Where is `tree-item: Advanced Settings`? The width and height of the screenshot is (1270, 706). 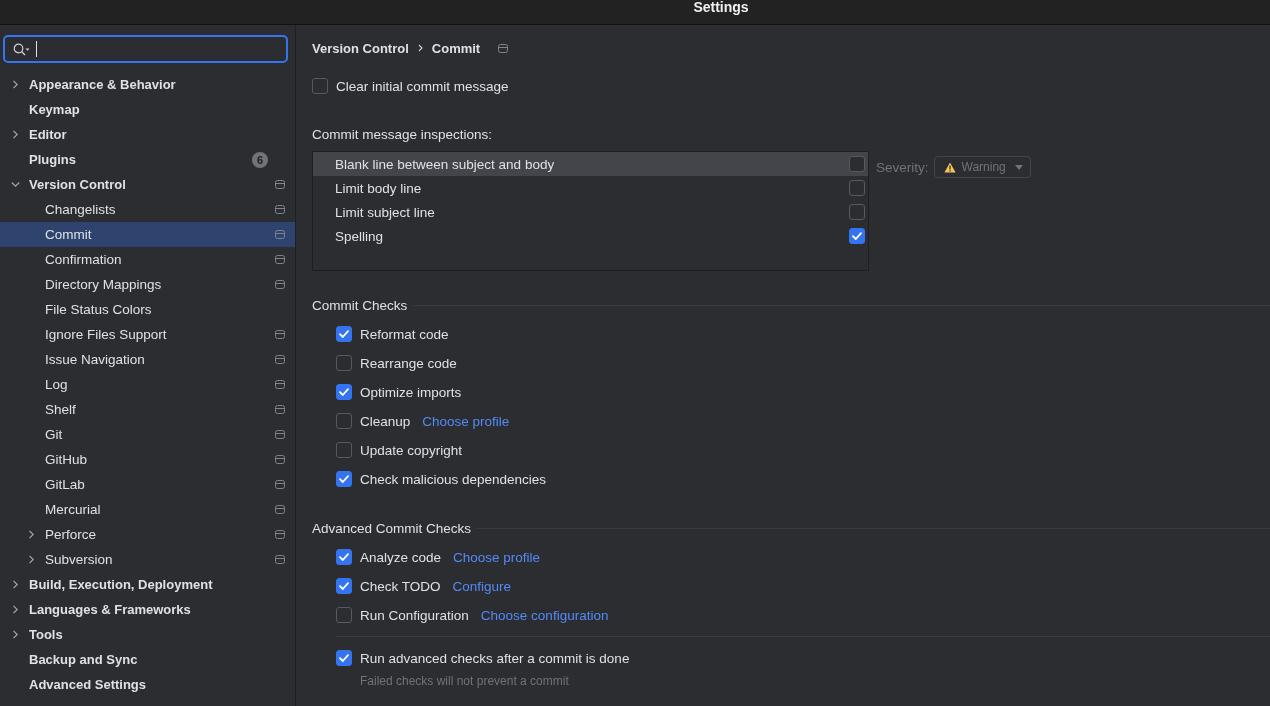 tree-item: Advanced Settings is located at coordinates (147, 684).